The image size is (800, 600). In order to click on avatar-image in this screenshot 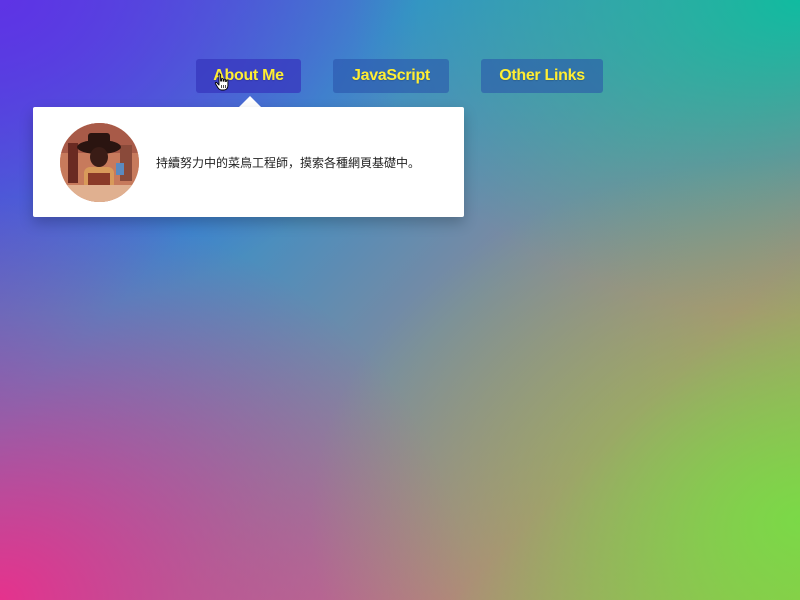, I will do `click(99, 162)`.